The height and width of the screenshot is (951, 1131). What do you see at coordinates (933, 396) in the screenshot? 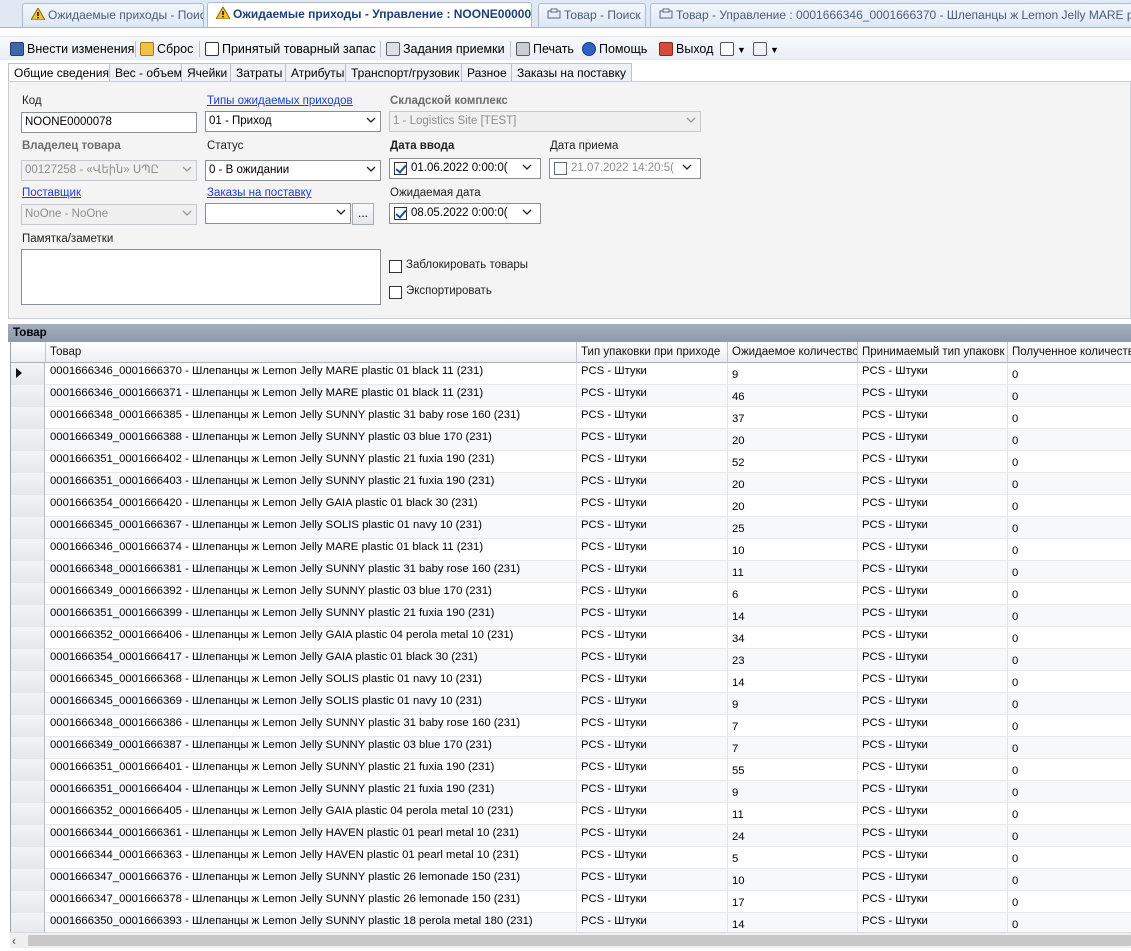
I see `cell-accepted-pack-type: PCS - Штуки` at bounding box center [933, 396].